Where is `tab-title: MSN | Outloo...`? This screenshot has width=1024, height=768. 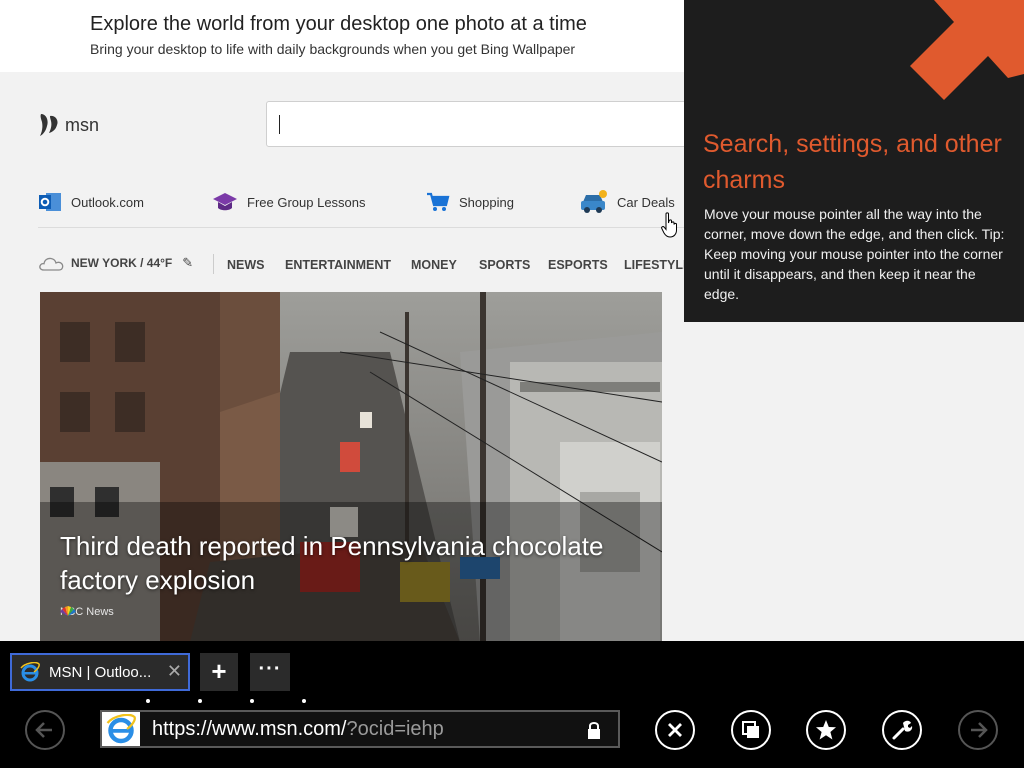
tab-title: MSN | Outloo... is located at coordinates (100, 672).